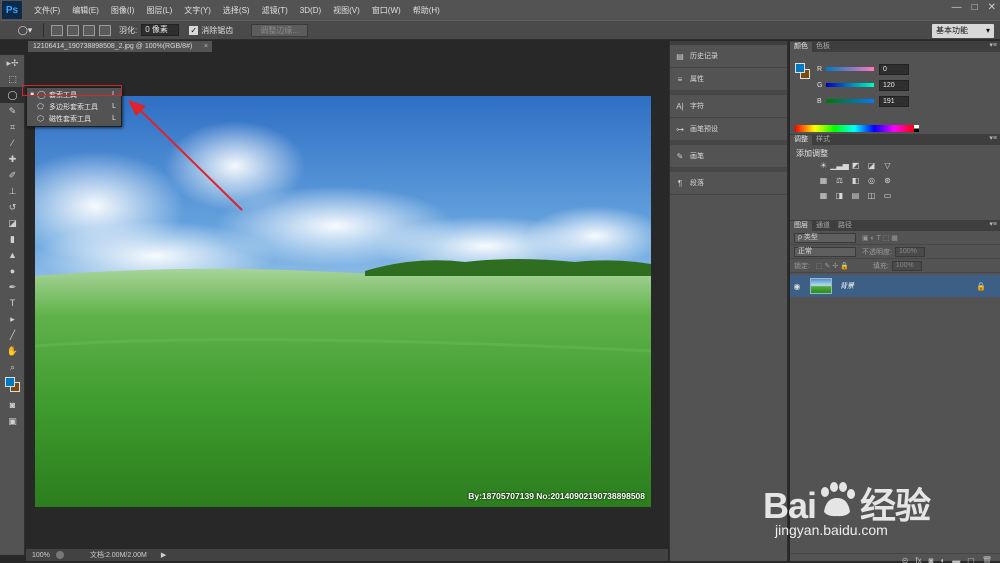 Image resolution: width=1000 pixels, height=563 pixels. I want to click on close-tab-icon: ×, so click(206, 46).